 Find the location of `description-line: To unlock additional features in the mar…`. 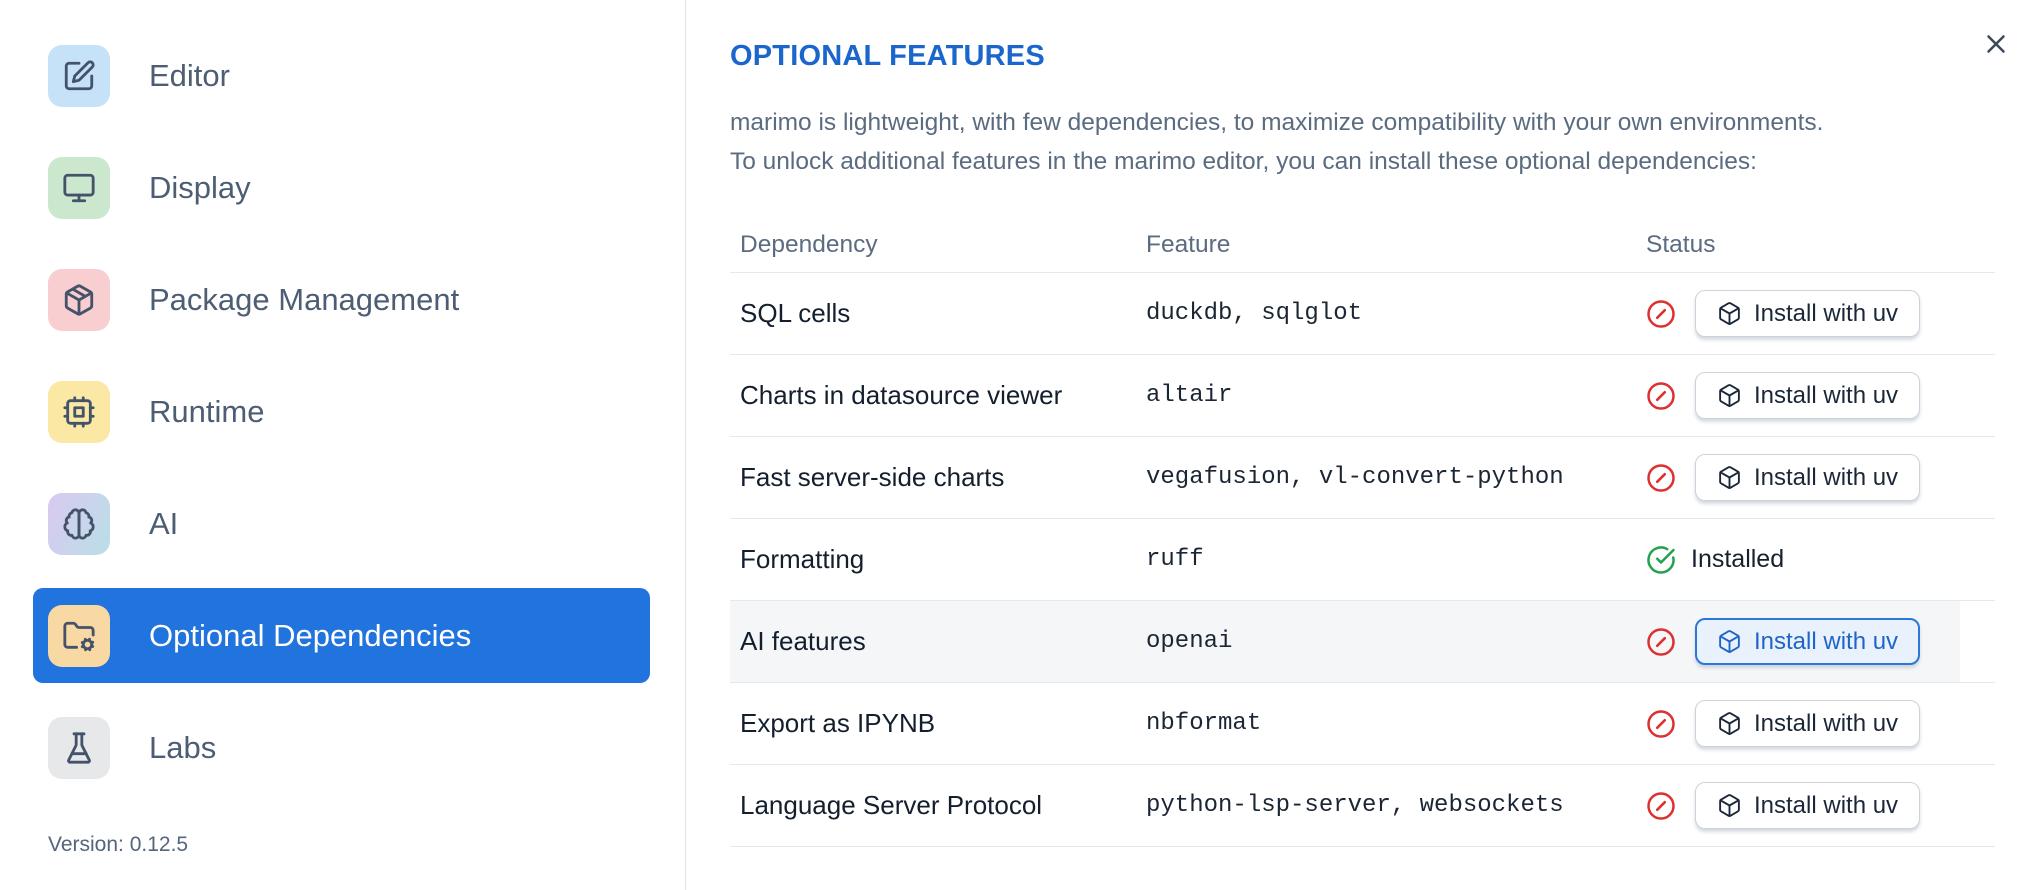

description-line: To unlock additional features in the mar… is located at coordinates (1243, 161).